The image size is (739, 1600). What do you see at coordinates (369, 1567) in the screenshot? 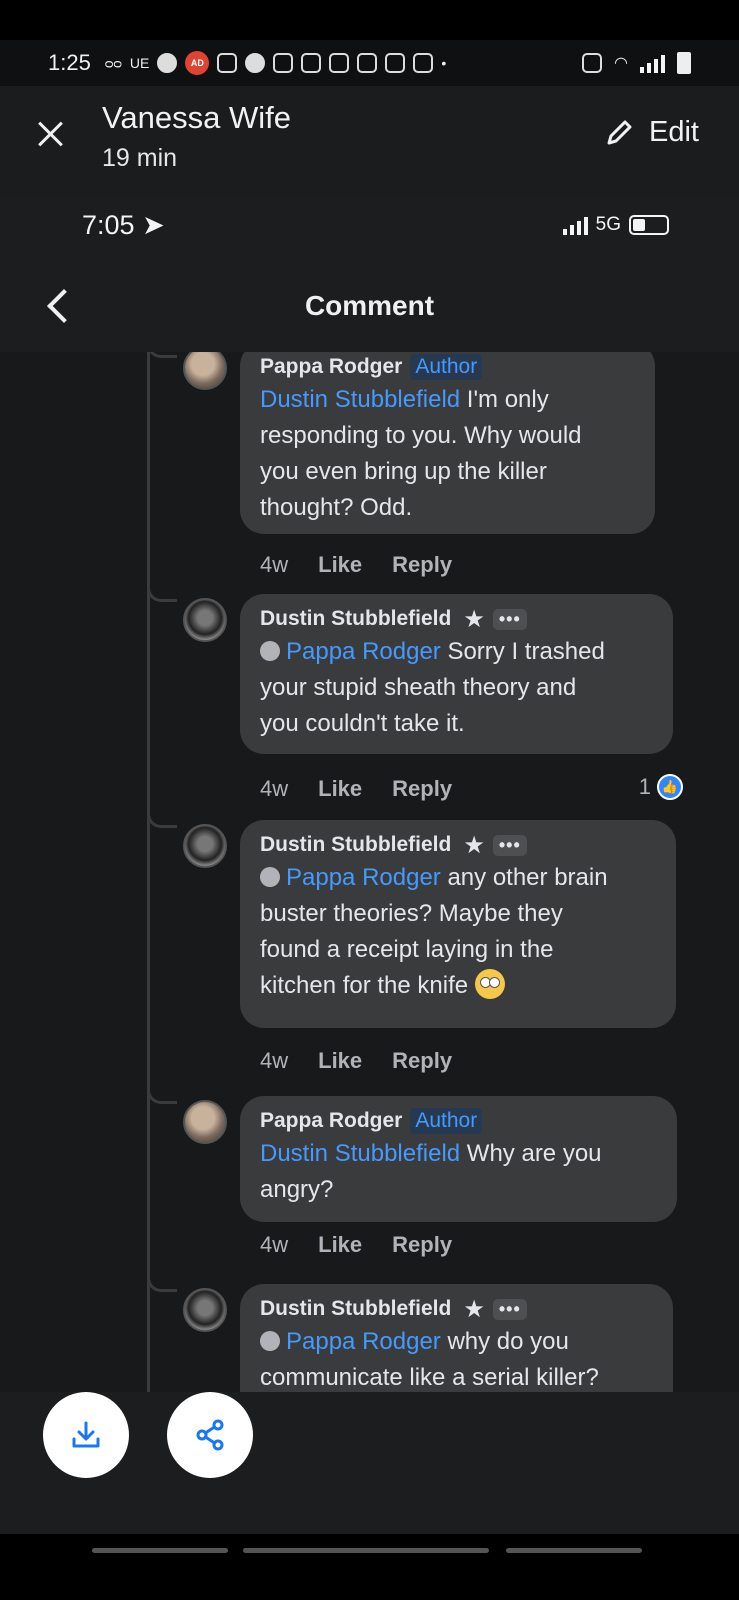
I see `system-nav-bar` at bounding box center [369, 1567].